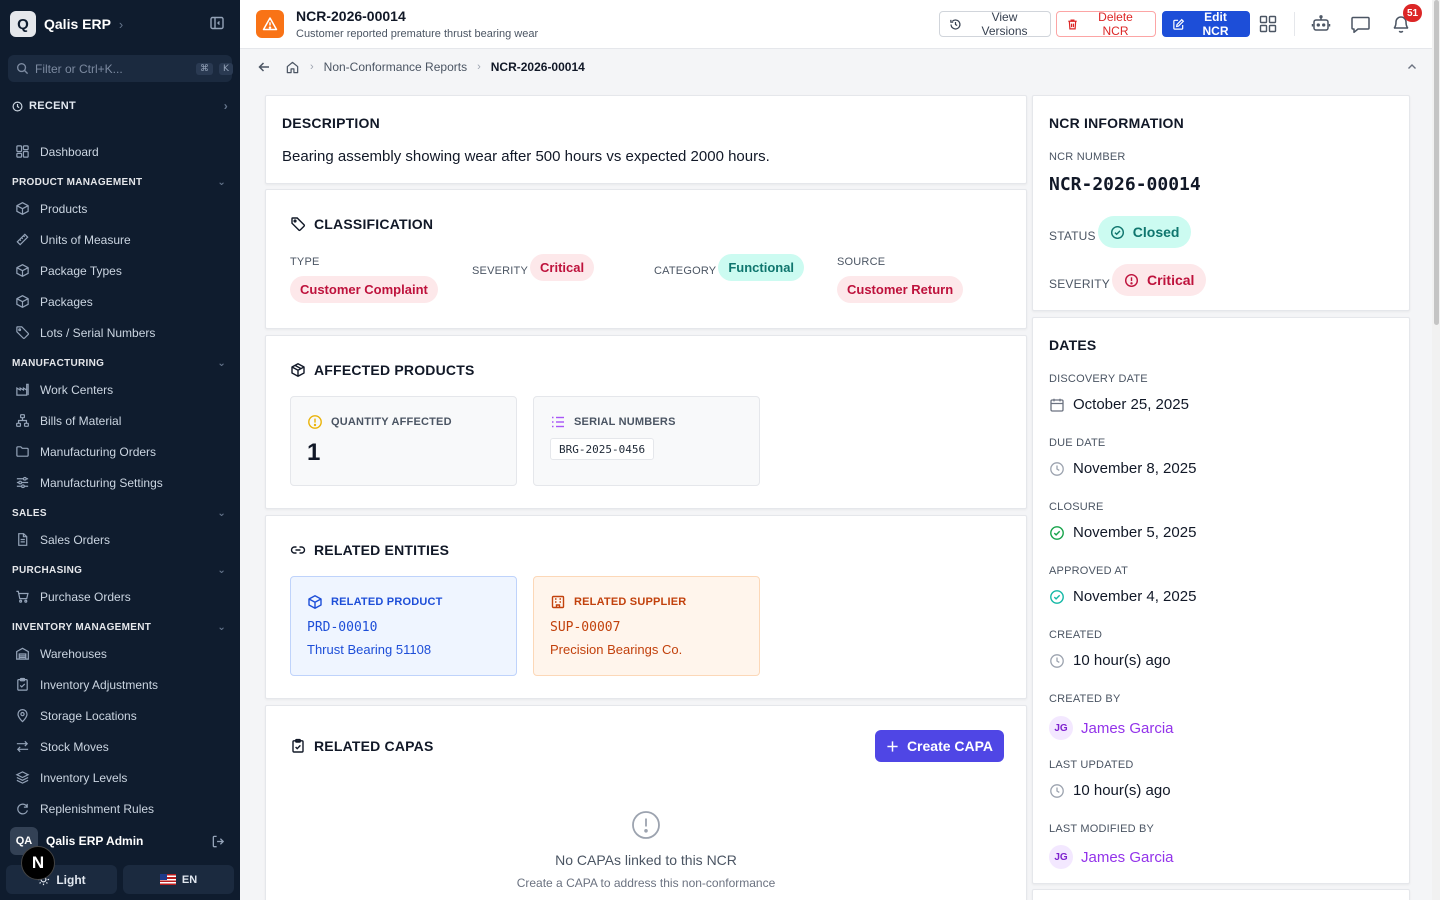 The width and height of the screenshot is (1440, 900). I want to click on sidebar-item-purchase-orders: Purchase Orders, so click(120, 596).